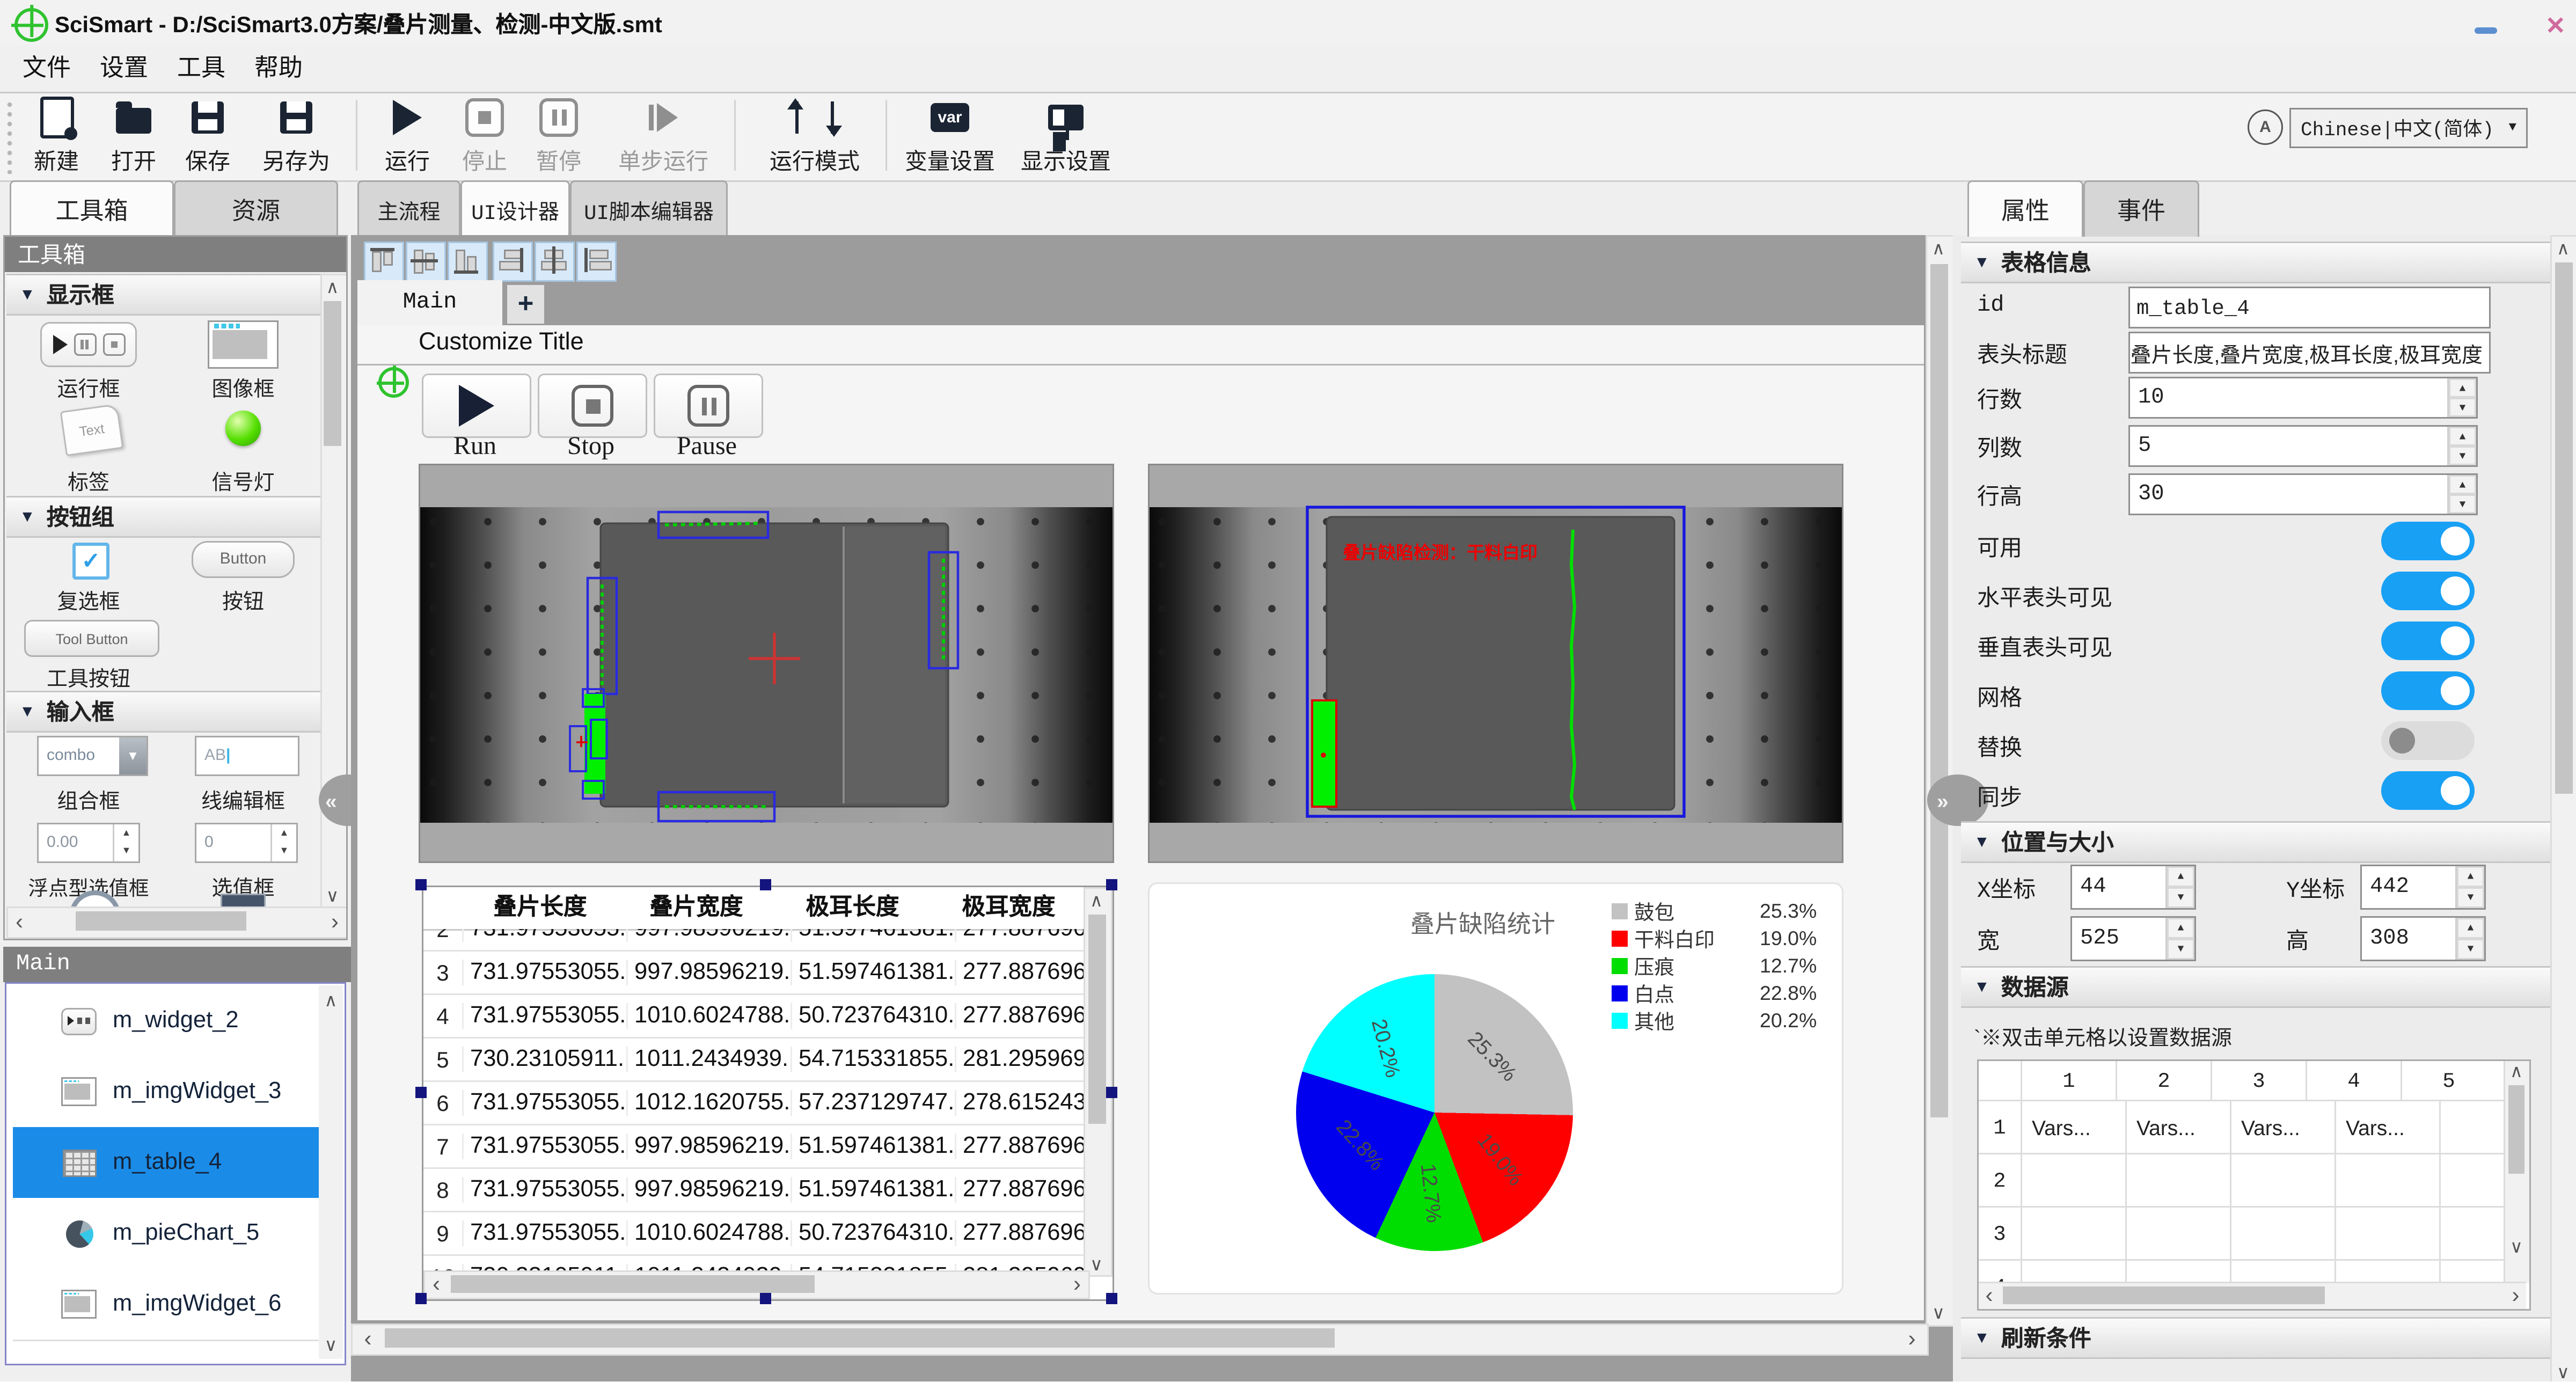 The height and width of the screenshot is (1382, 2576). What do you see at coordinates (168, 1092) in the screenshot?
I see `tree-item-m-imgwidget-3: m_imgWidget_3` at bounding box center [168, 1092].